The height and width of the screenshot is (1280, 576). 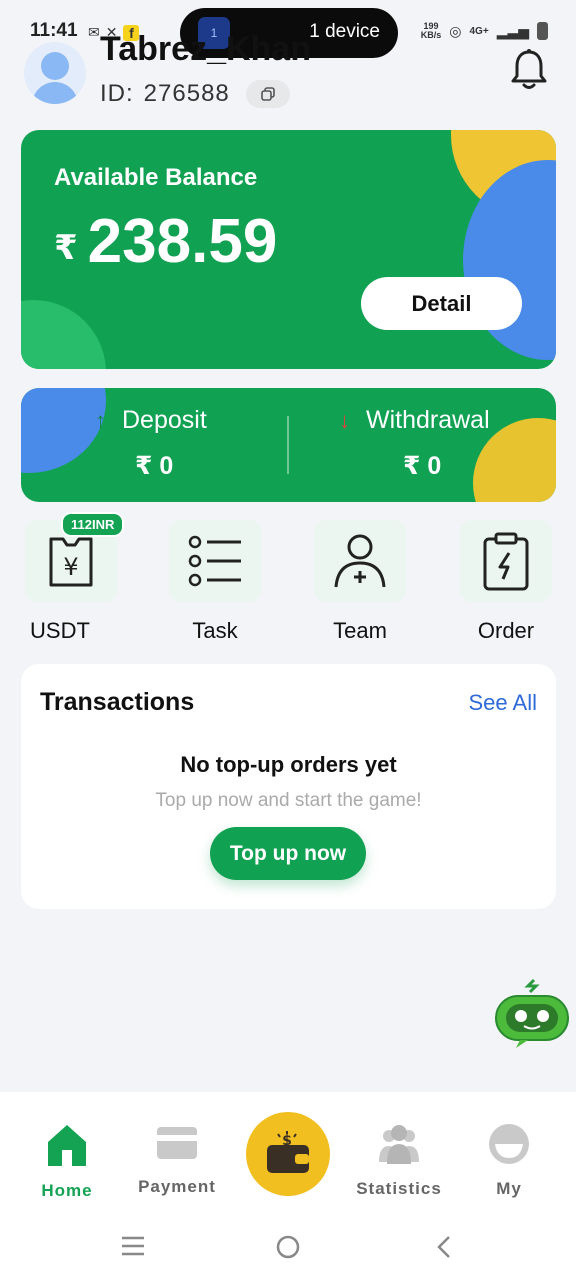 What do you see at coordinates (428, 420) in the screenshot?
I see `withdrawal-label: Withdrawal` at bounding box center [428, 420].